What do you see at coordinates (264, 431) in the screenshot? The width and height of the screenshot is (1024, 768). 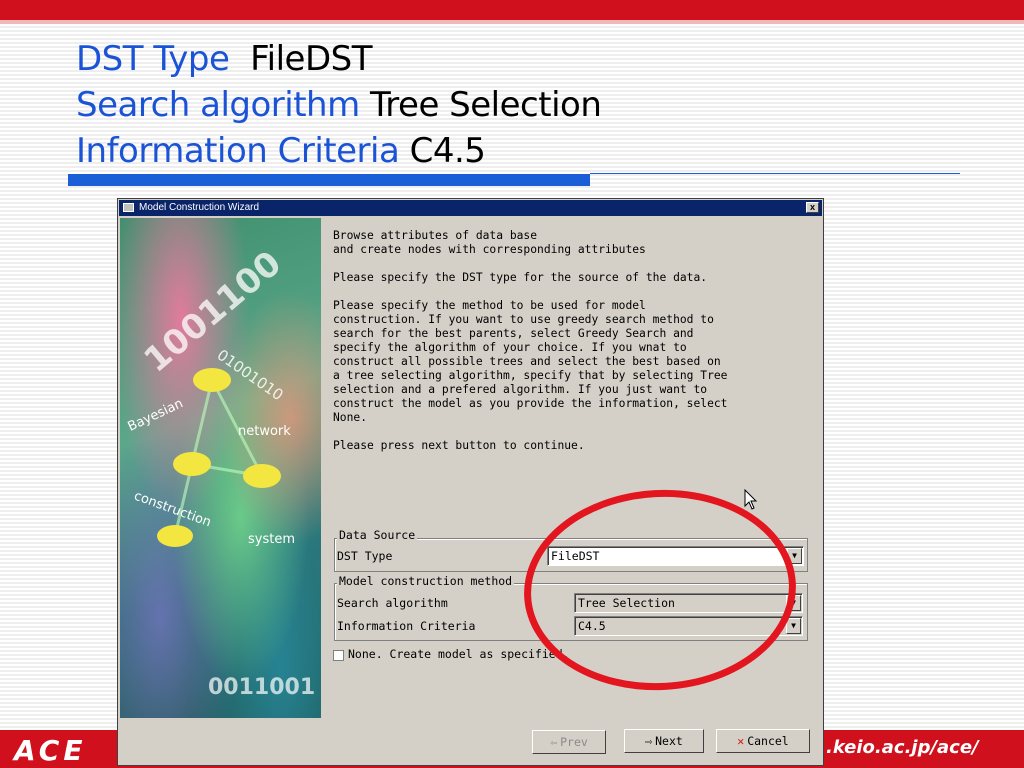 I see `art-word-network: network` at bounding box center [264, 431].